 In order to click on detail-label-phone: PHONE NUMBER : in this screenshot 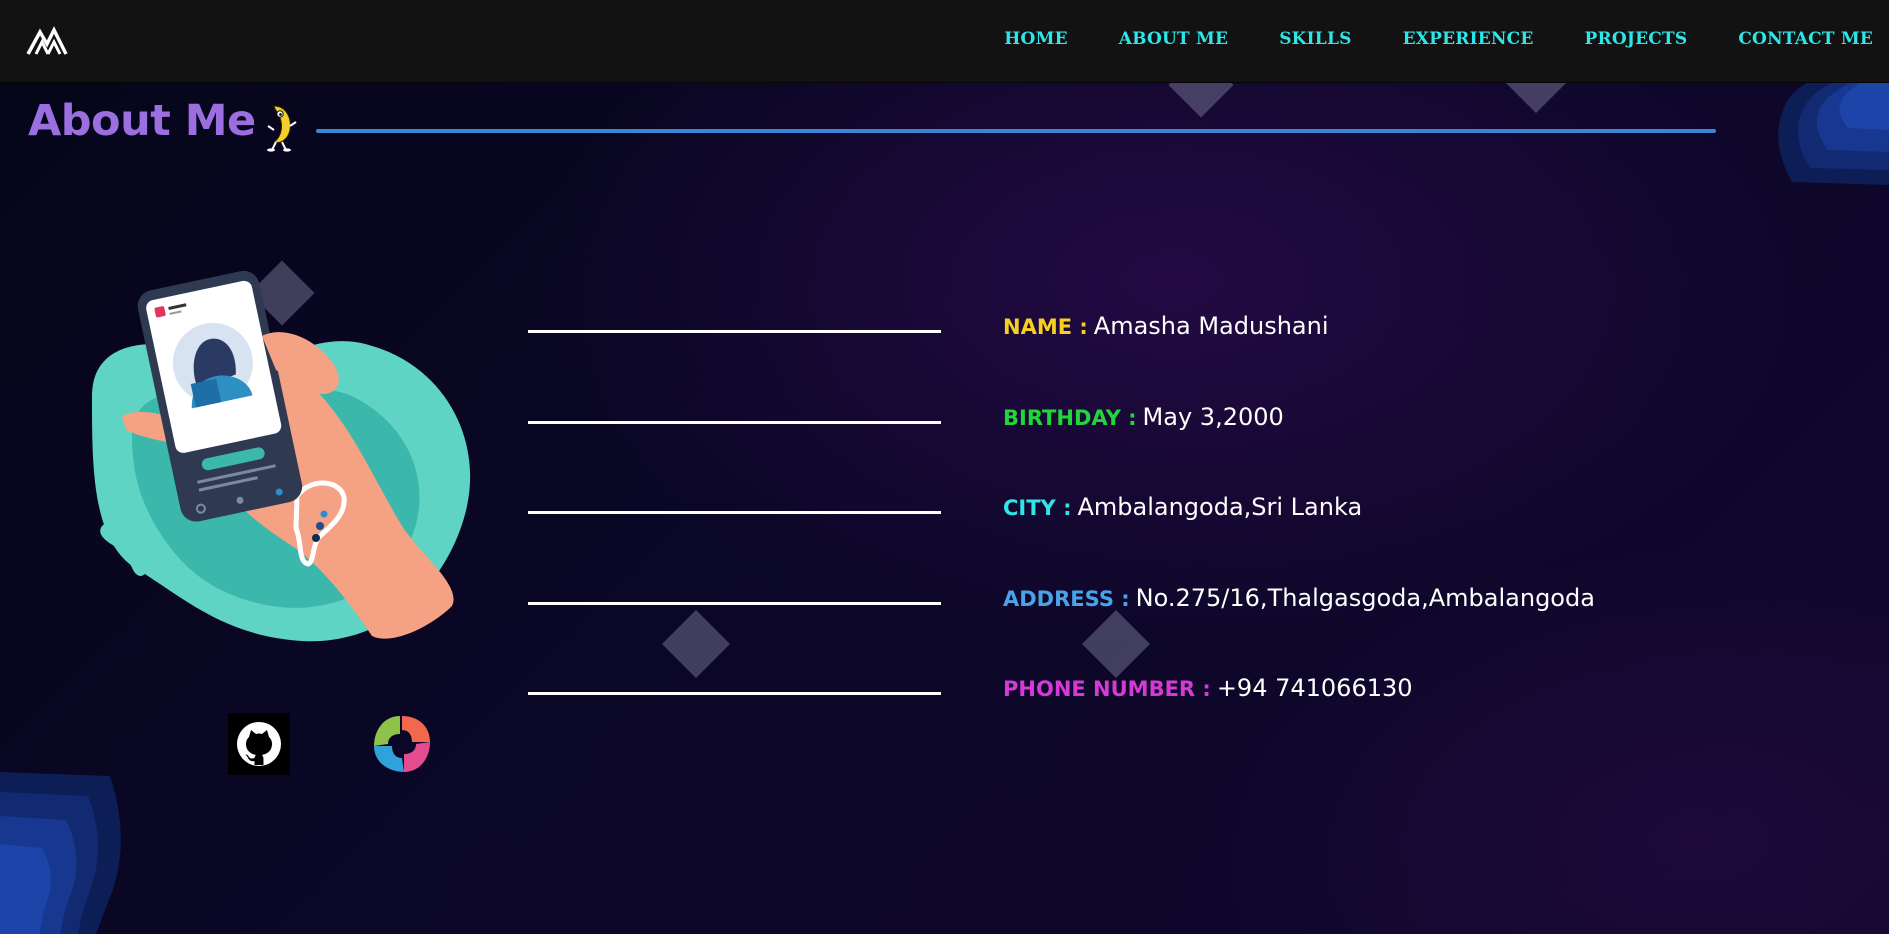, I will do `click(1107, 689)`.